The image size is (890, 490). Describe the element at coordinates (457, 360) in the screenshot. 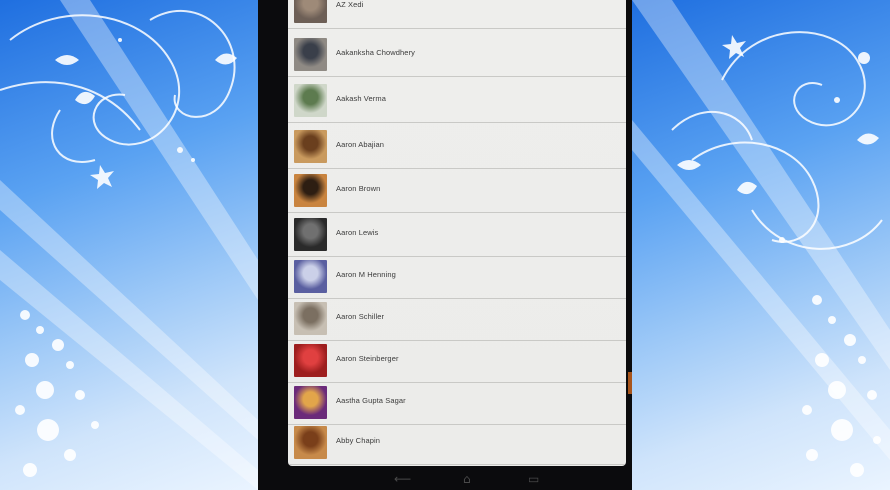

I see `contact-row: Aaron Steinberger` at that location.